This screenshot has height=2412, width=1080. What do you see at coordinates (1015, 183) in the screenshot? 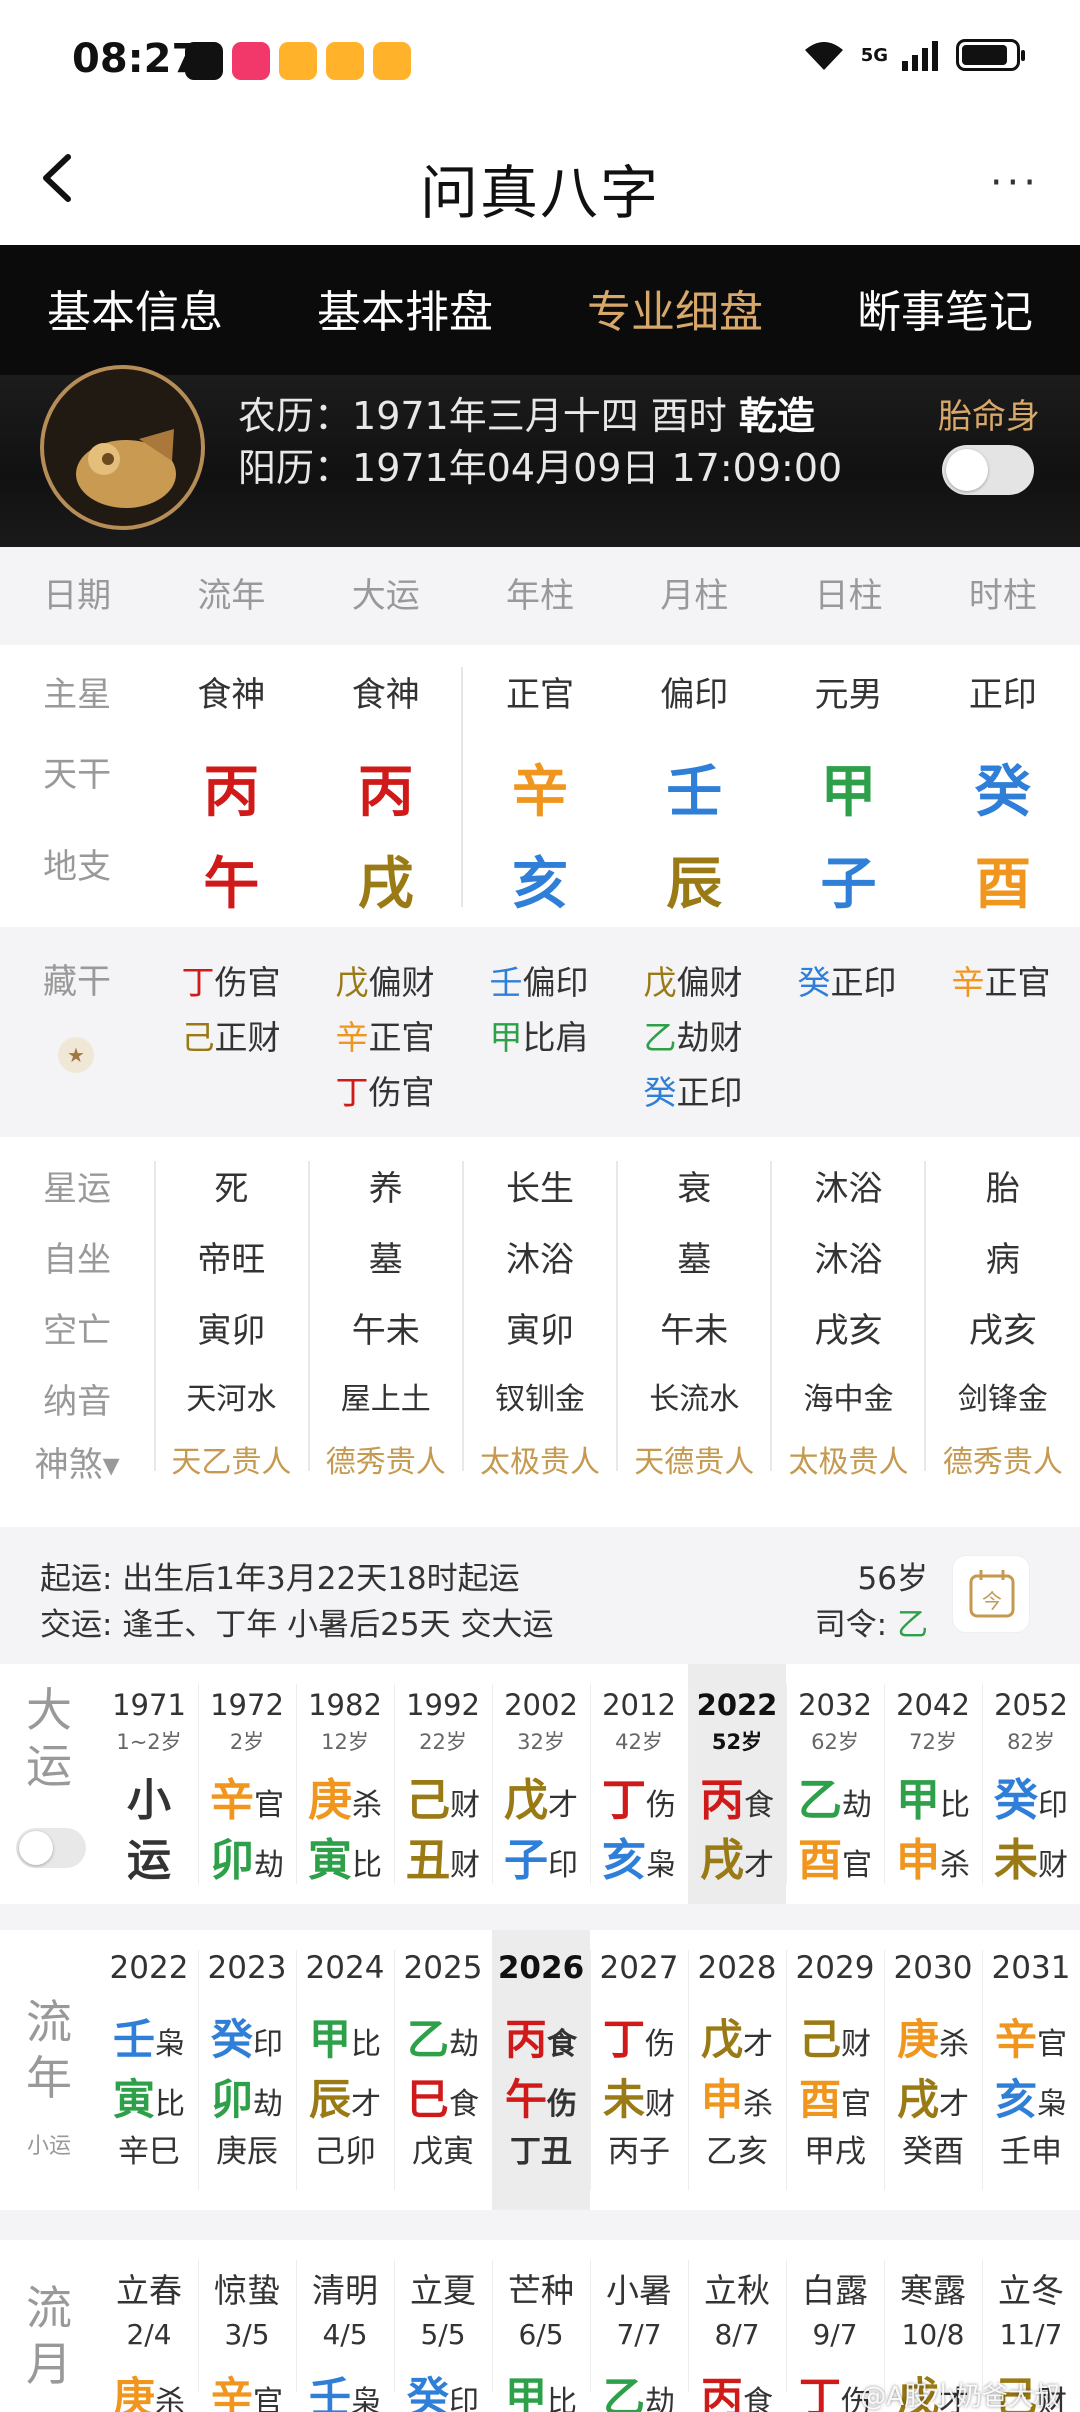
I see `more-menu-icon: ···` at bounding box center [1015, 183].